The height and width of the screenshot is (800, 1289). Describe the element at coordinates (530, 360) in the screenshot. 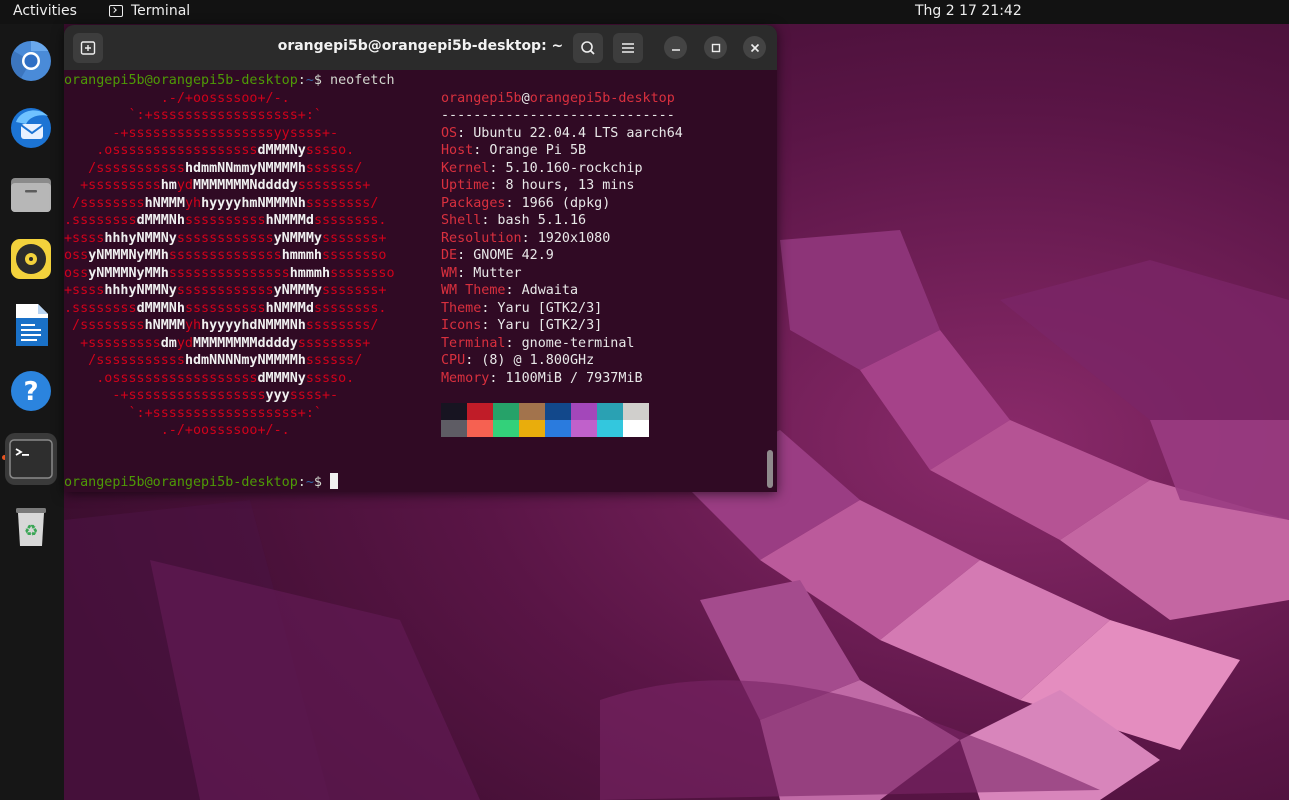

I see `info-value: : (8) @ 1.800GHz` at that location.